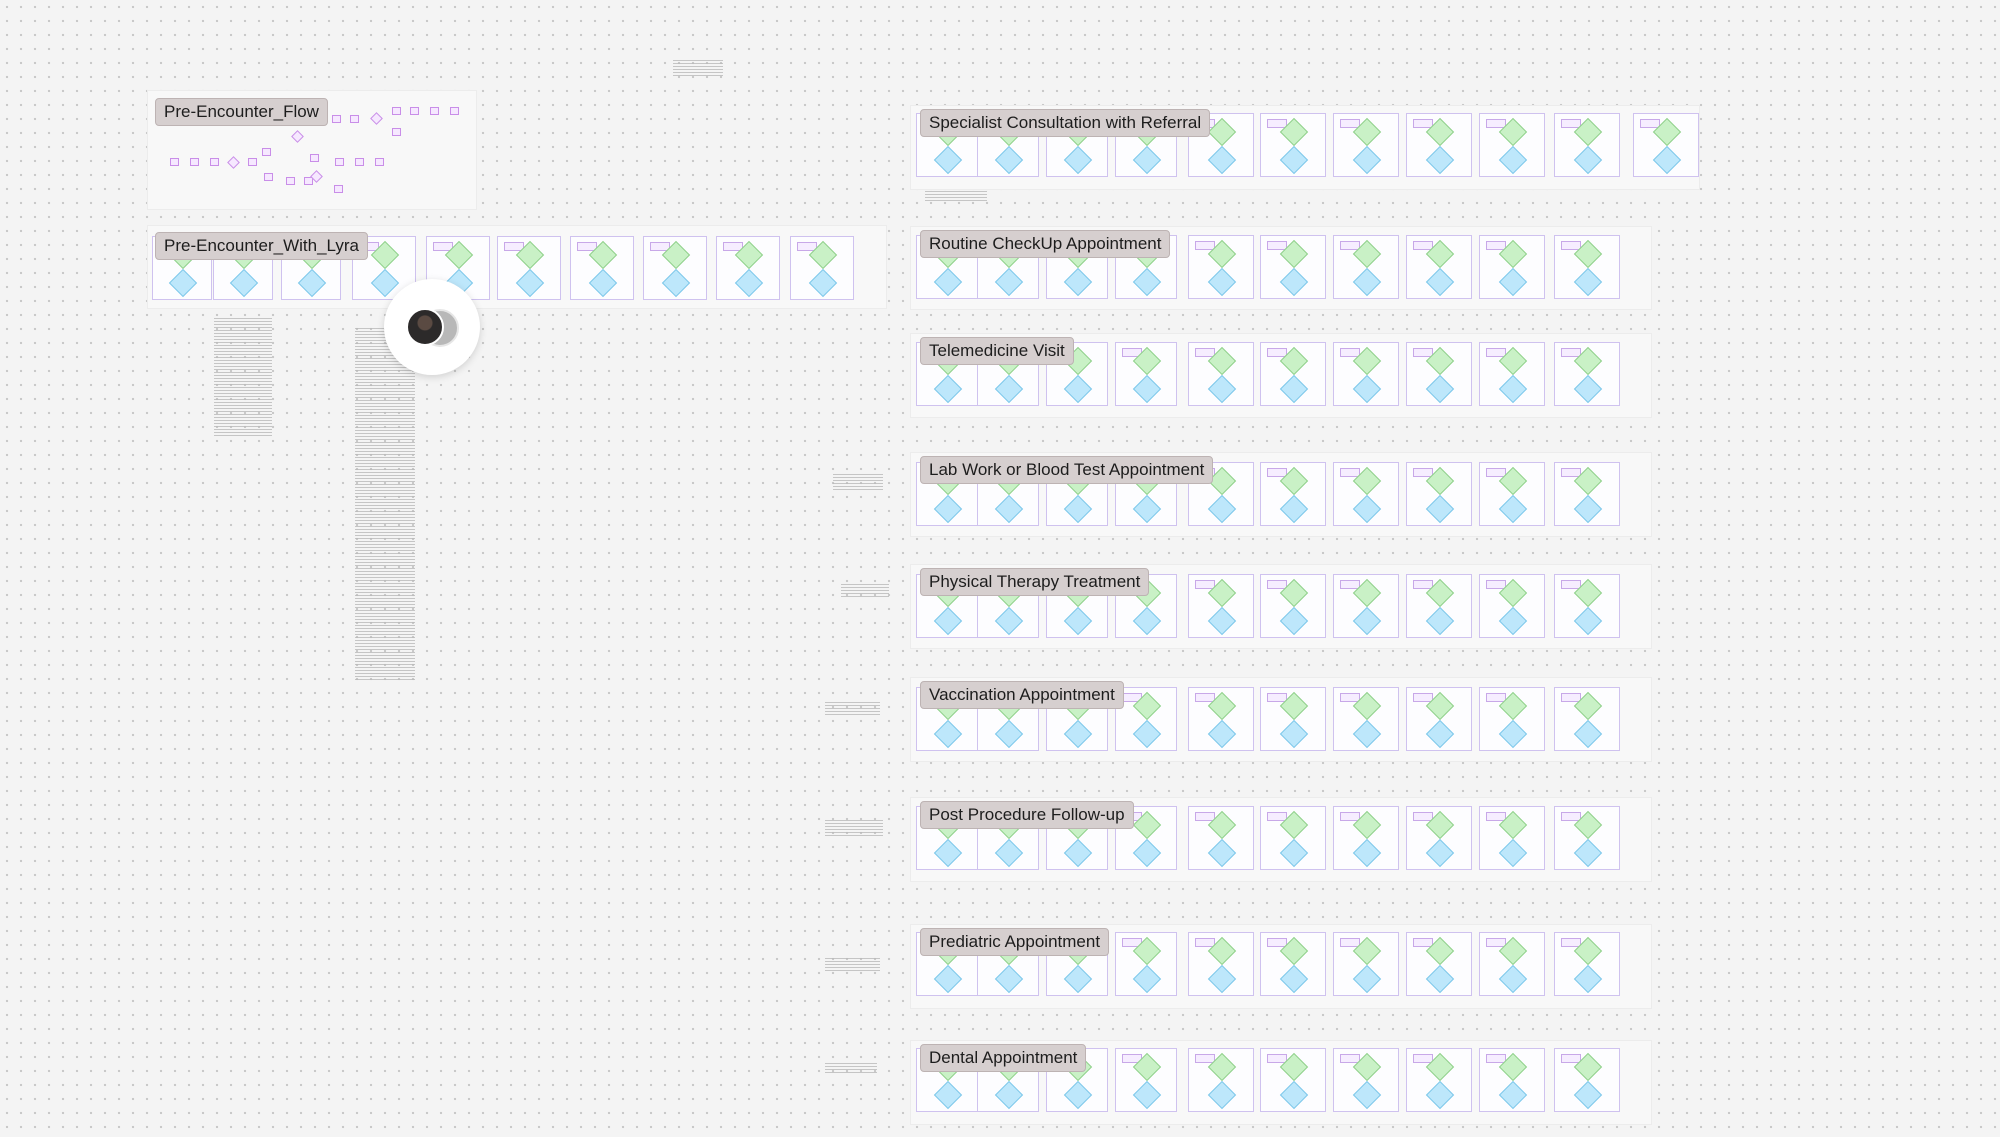 The width and height of the screenshot is (2000, 1137). I want to click on user-avatar-icon, so click(425, 327).